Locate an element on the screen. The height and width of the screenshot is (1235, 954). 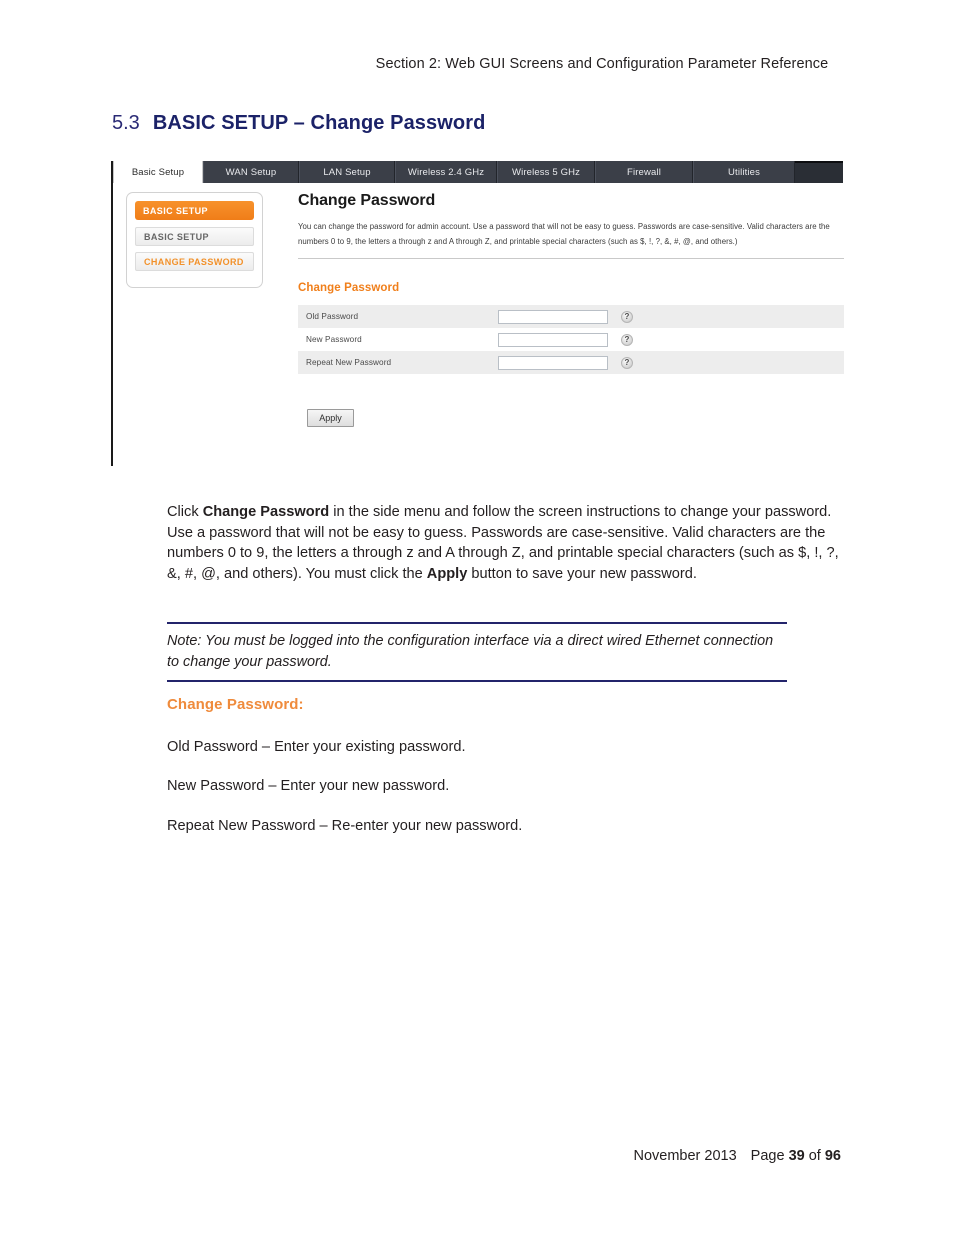
tab-utilities: Utilities is located at coordinates (744, 172).